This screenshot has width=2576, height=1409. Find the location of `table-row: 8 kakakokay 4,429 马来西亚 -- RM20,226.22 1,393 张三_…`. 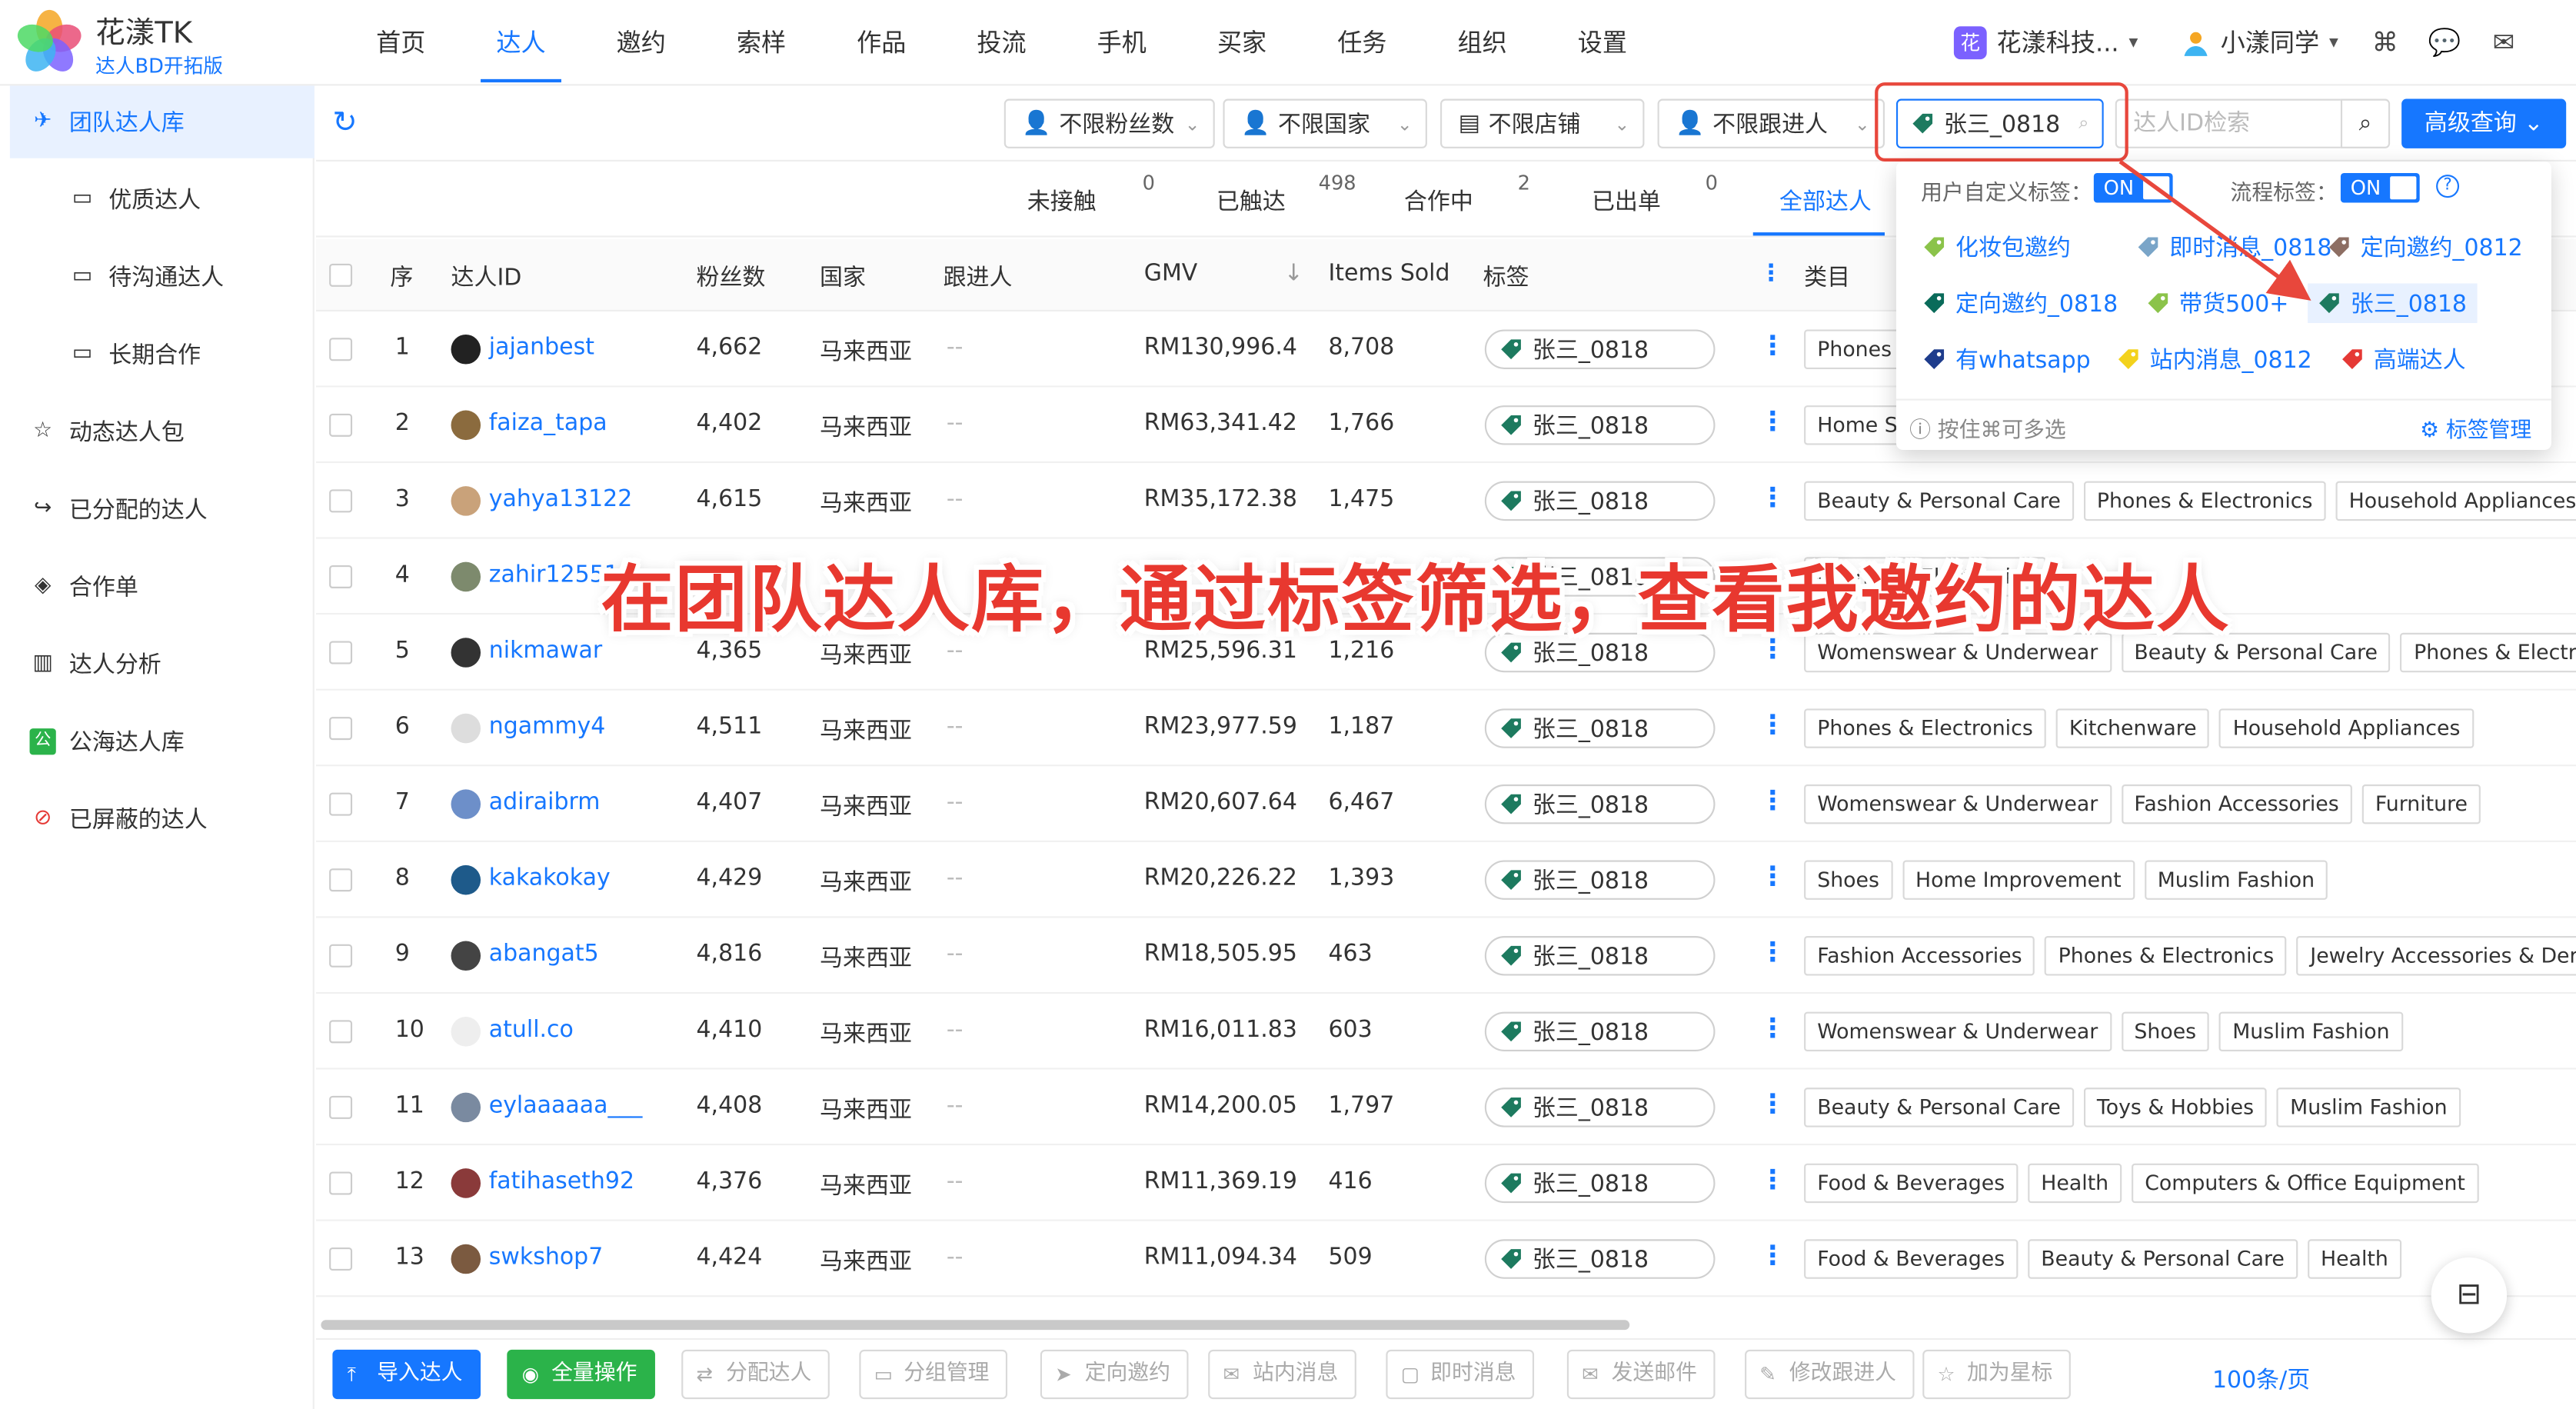

table-row: 8 kakakokay 4,429 马来西亚 -- RM20,226.22 1,393 张三_… is located at coordinates (1445, 879).